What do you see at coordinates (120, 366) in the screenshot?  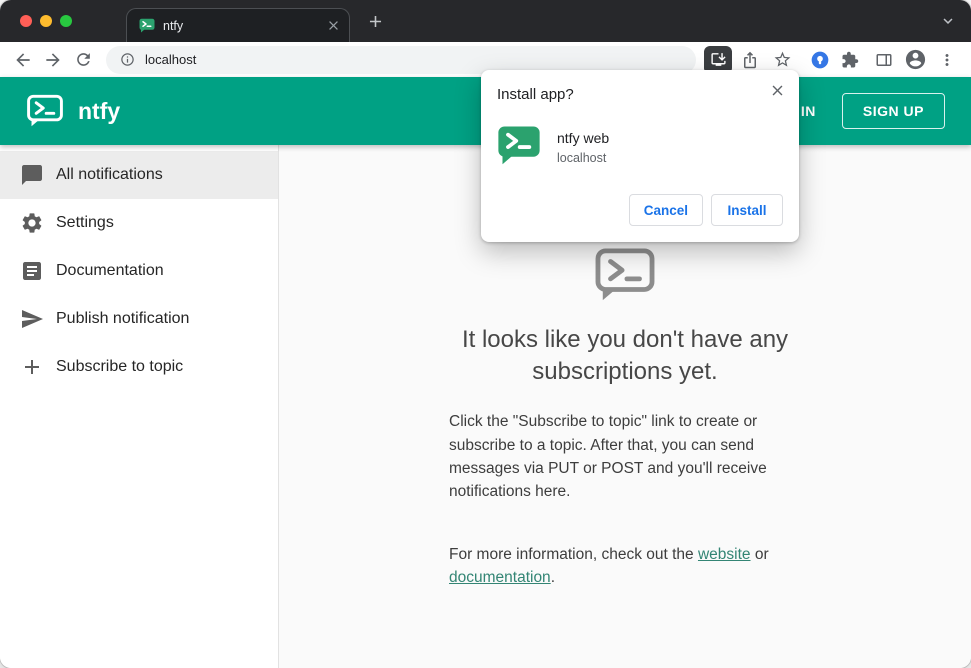 I see `sidebar-item-label: Subscribe to topic` at bounding box center [120, 366].